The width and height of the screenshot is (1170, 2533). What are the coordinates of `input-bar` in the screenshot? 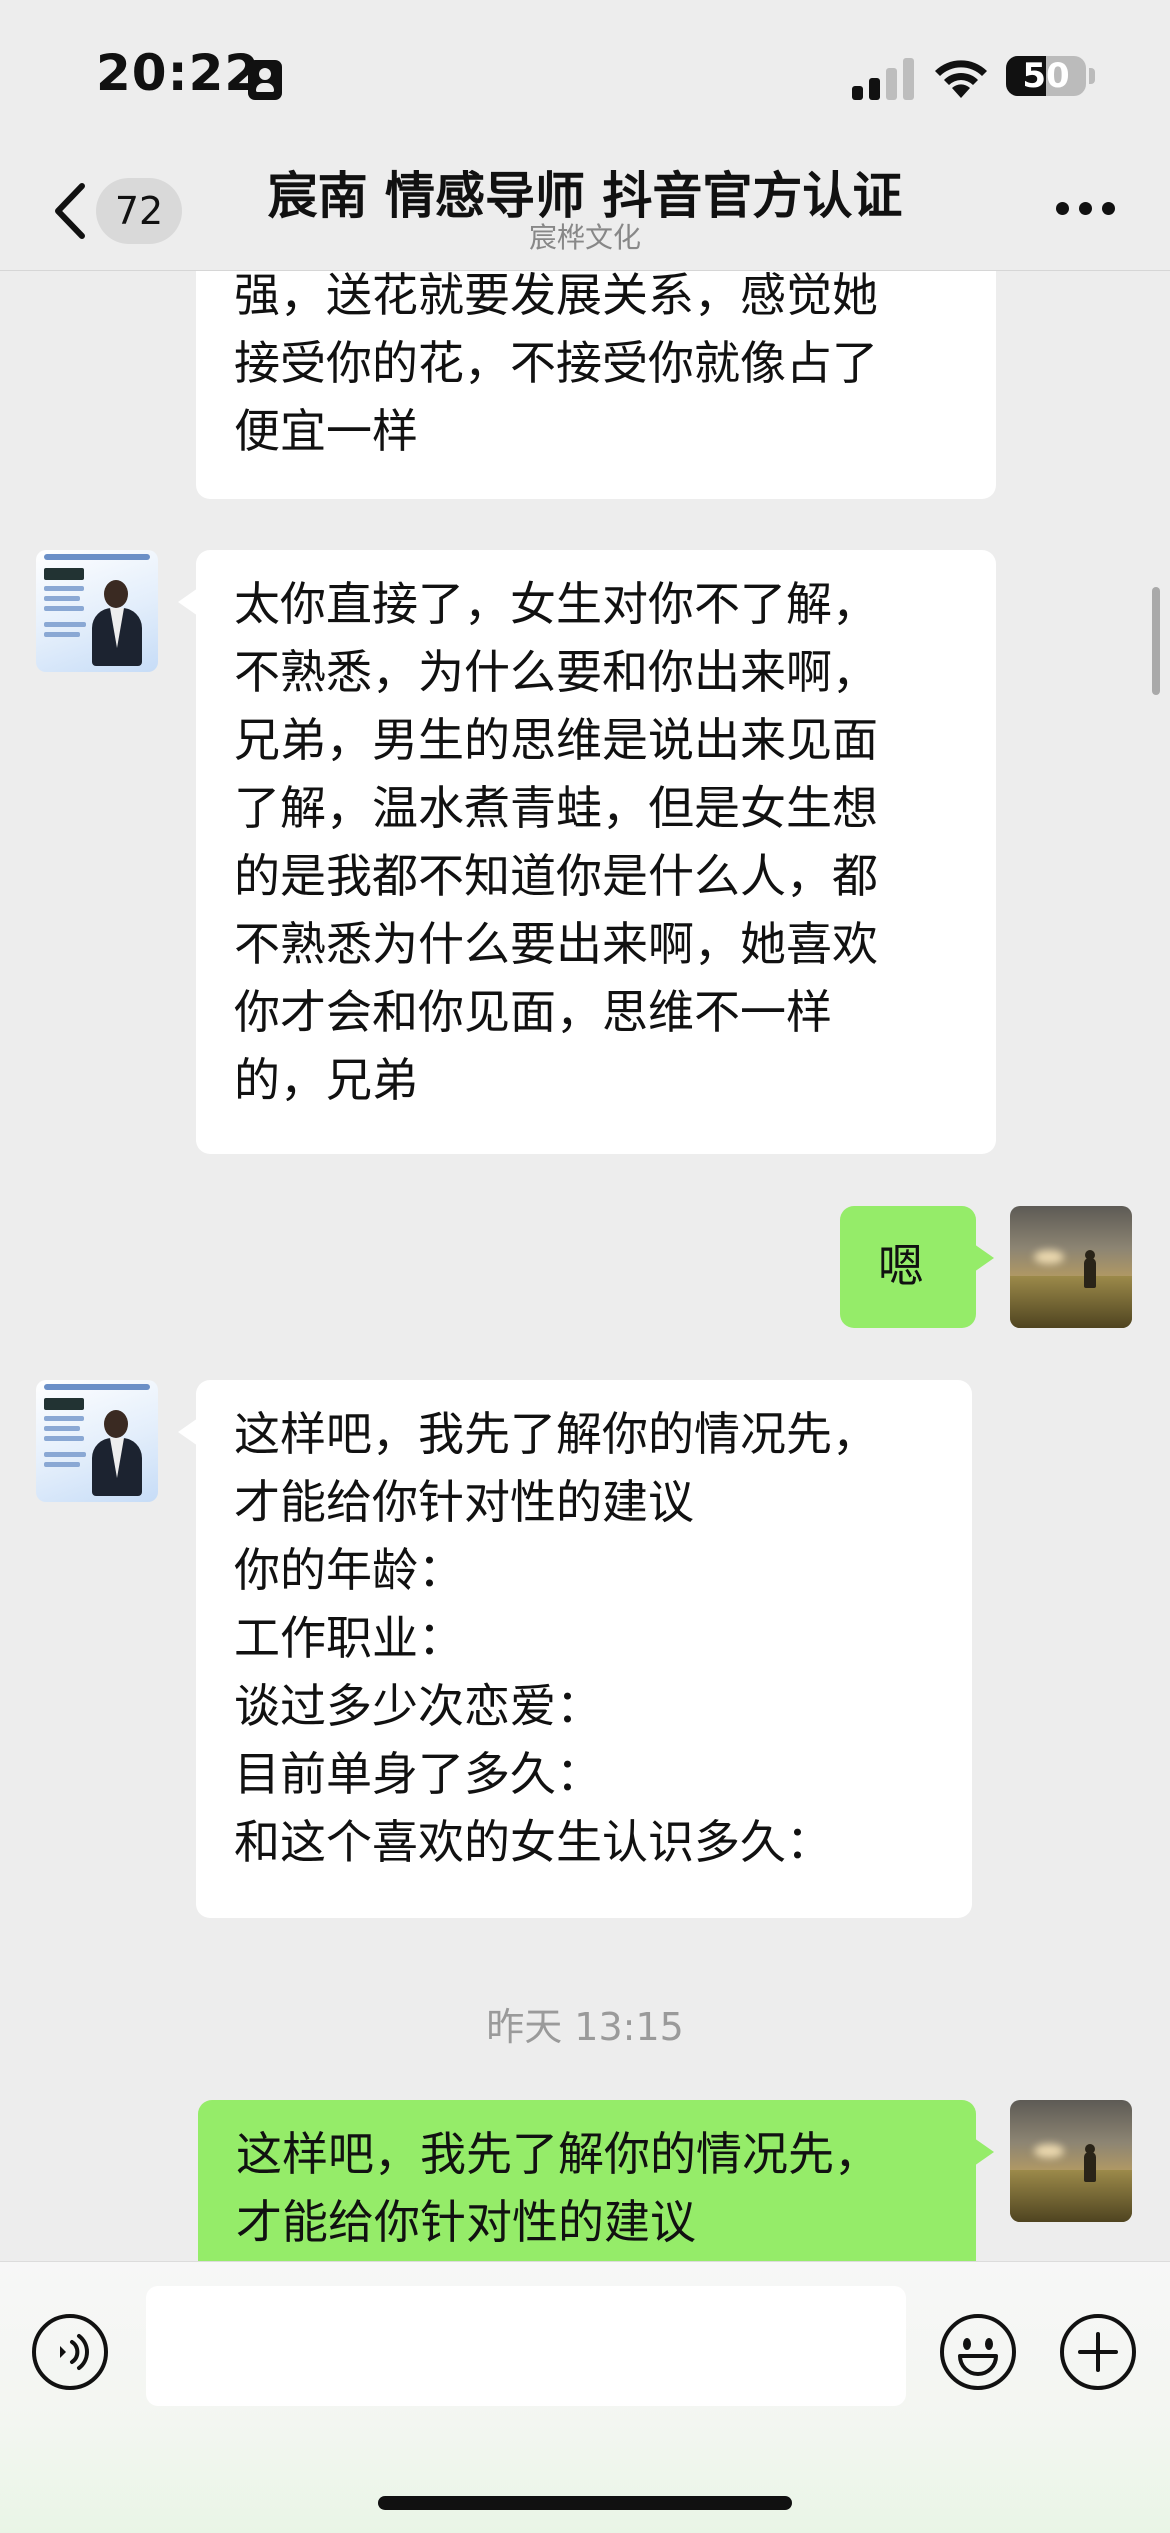 It's located at (585, 2397).